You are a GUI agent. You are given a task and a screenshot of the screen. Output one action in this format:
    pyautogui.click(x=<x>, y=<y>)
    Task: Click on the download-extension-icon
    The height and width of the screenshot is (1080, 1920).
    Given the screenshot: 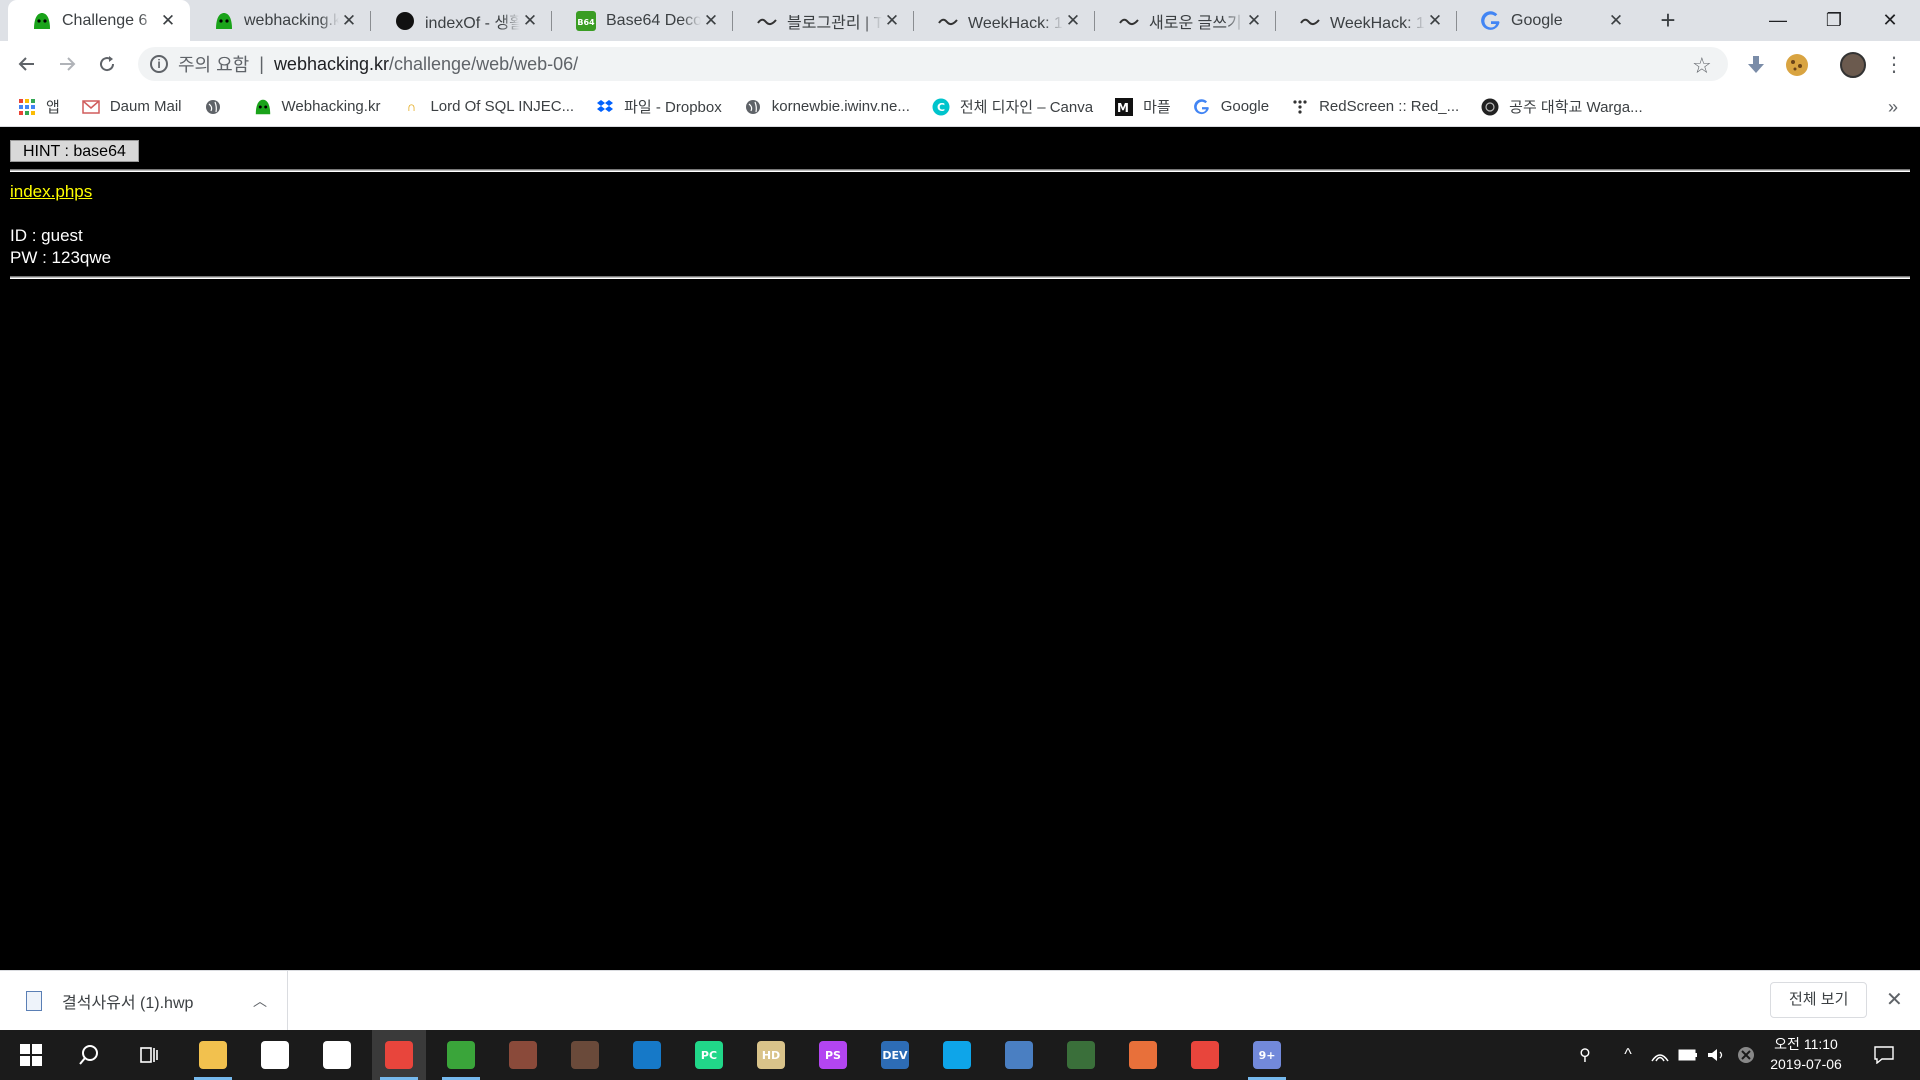 What is the action you would take?
    pyautogui.click(x=1756, y=65)
    